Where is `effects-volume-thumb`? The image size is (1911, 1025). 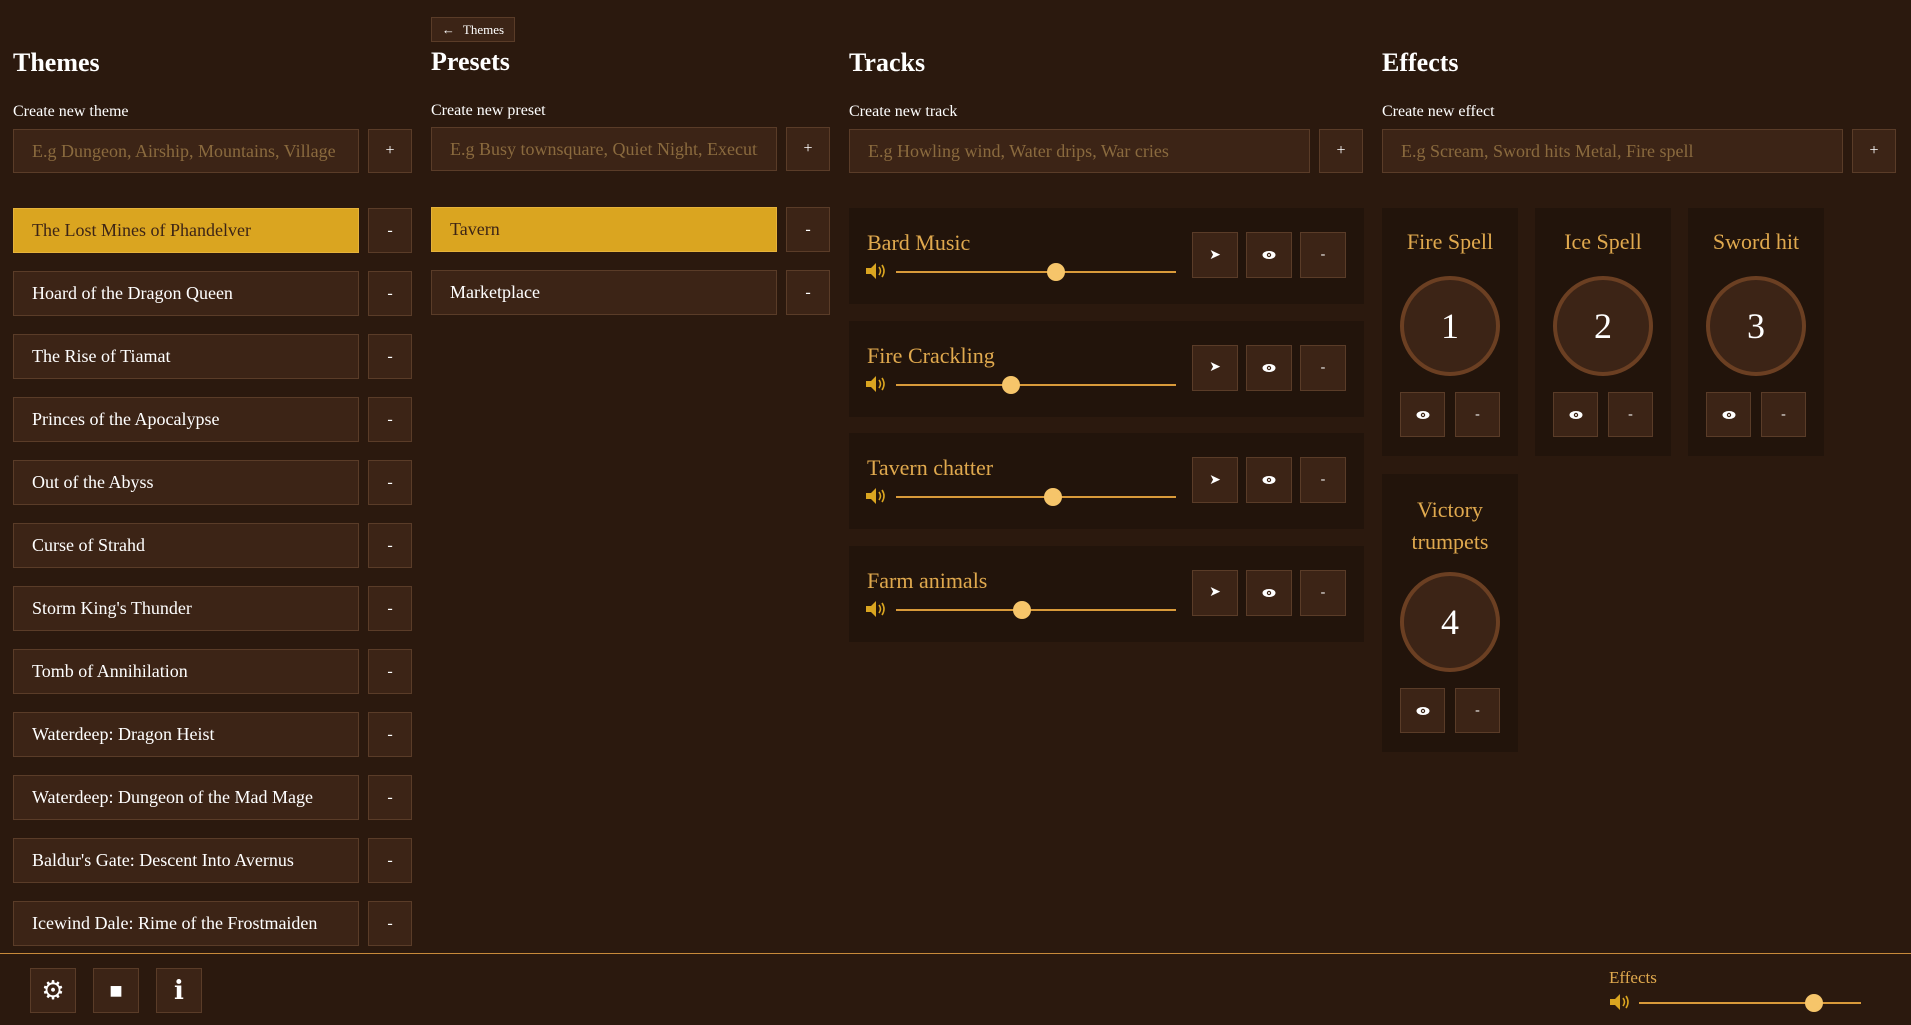 effects-volume-thumb is located at coordinates (1814, 1003).